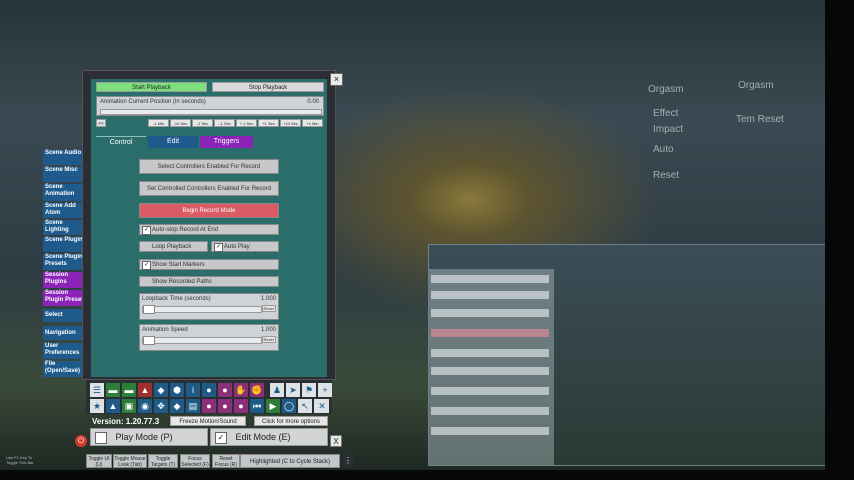  I want to click on document-icon: ▤, so click(193, 406).